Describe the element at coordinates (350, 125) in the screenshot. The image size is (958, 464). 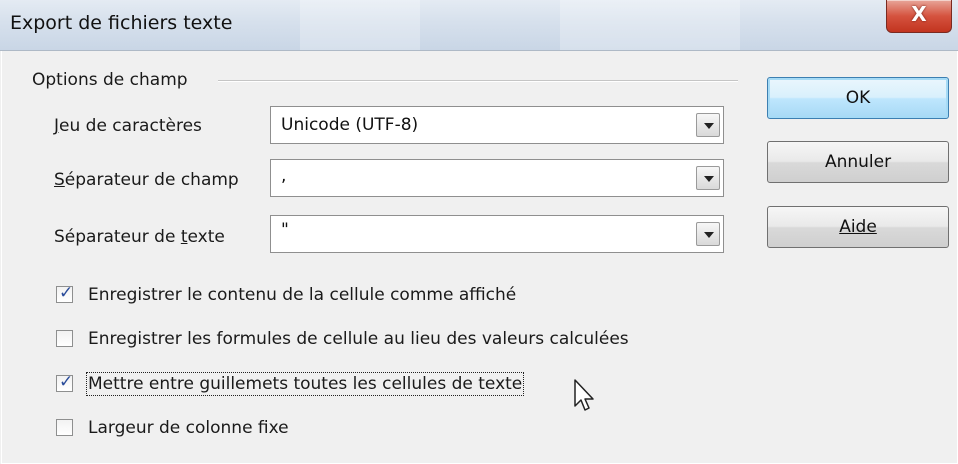
I see `charset-value: Unicode (UTF-8)` at that location.